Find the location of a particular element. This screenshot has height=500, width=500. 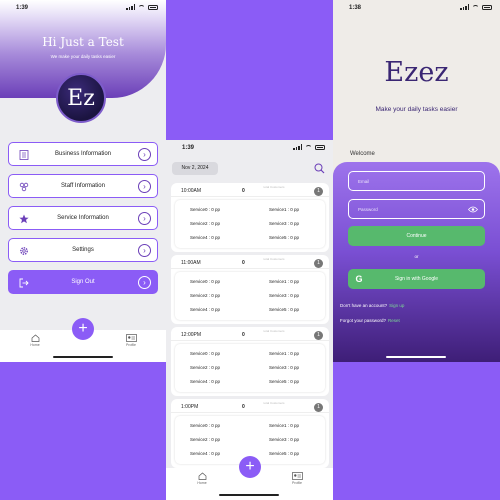

eye-icon is located at coordinates (473, 209).